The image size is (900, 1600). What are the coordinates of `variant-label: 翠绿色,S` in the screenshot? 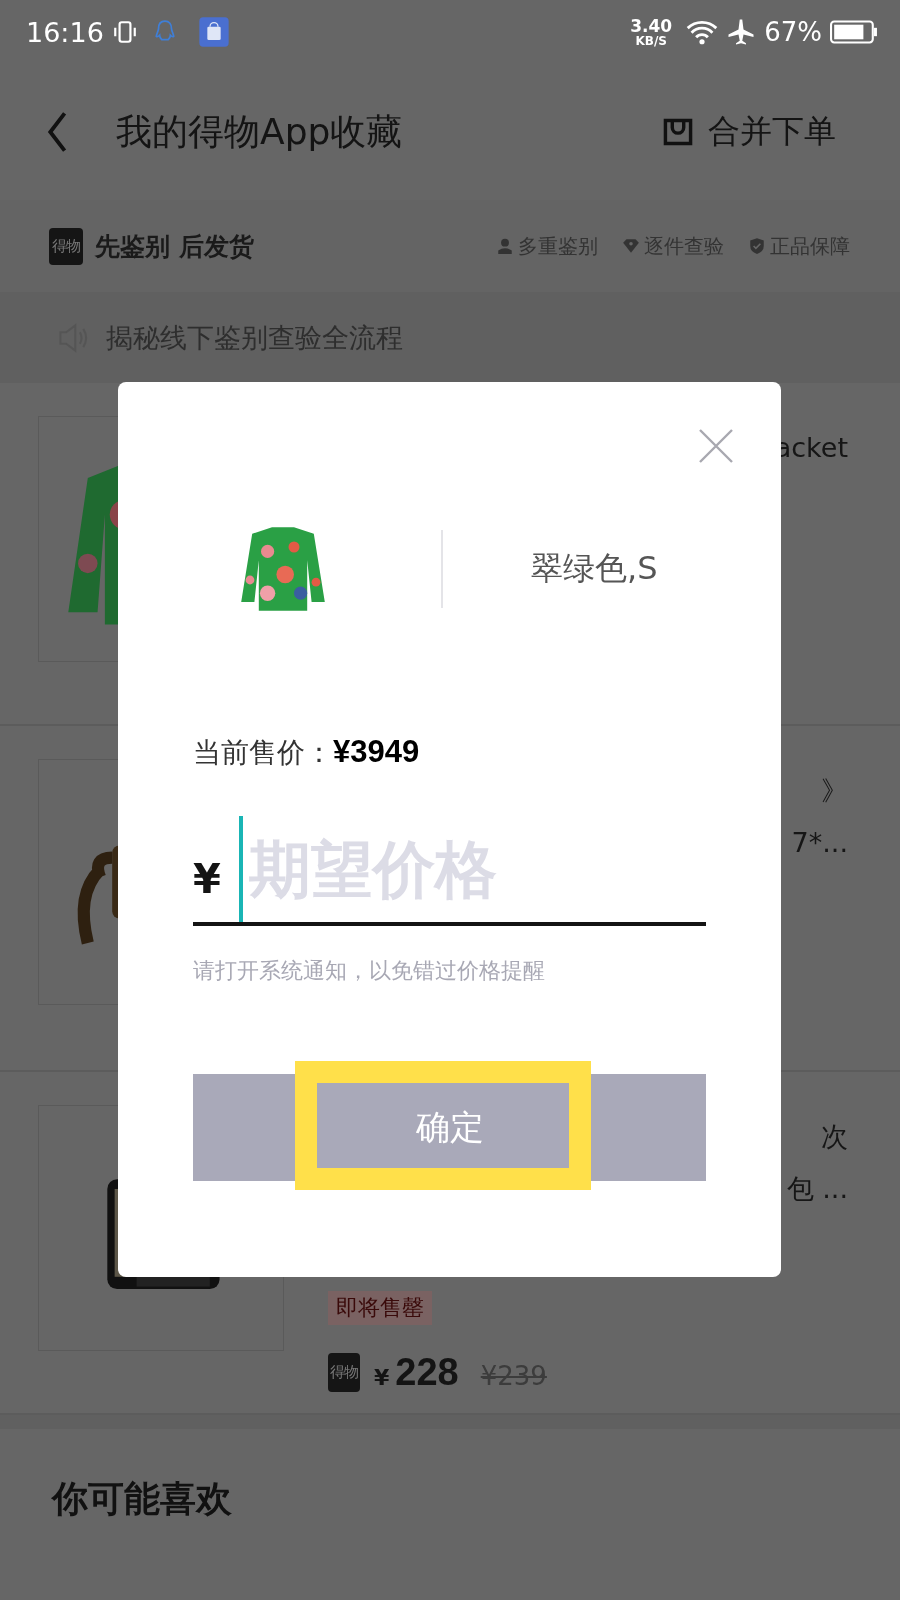 It's located at (594, 568).